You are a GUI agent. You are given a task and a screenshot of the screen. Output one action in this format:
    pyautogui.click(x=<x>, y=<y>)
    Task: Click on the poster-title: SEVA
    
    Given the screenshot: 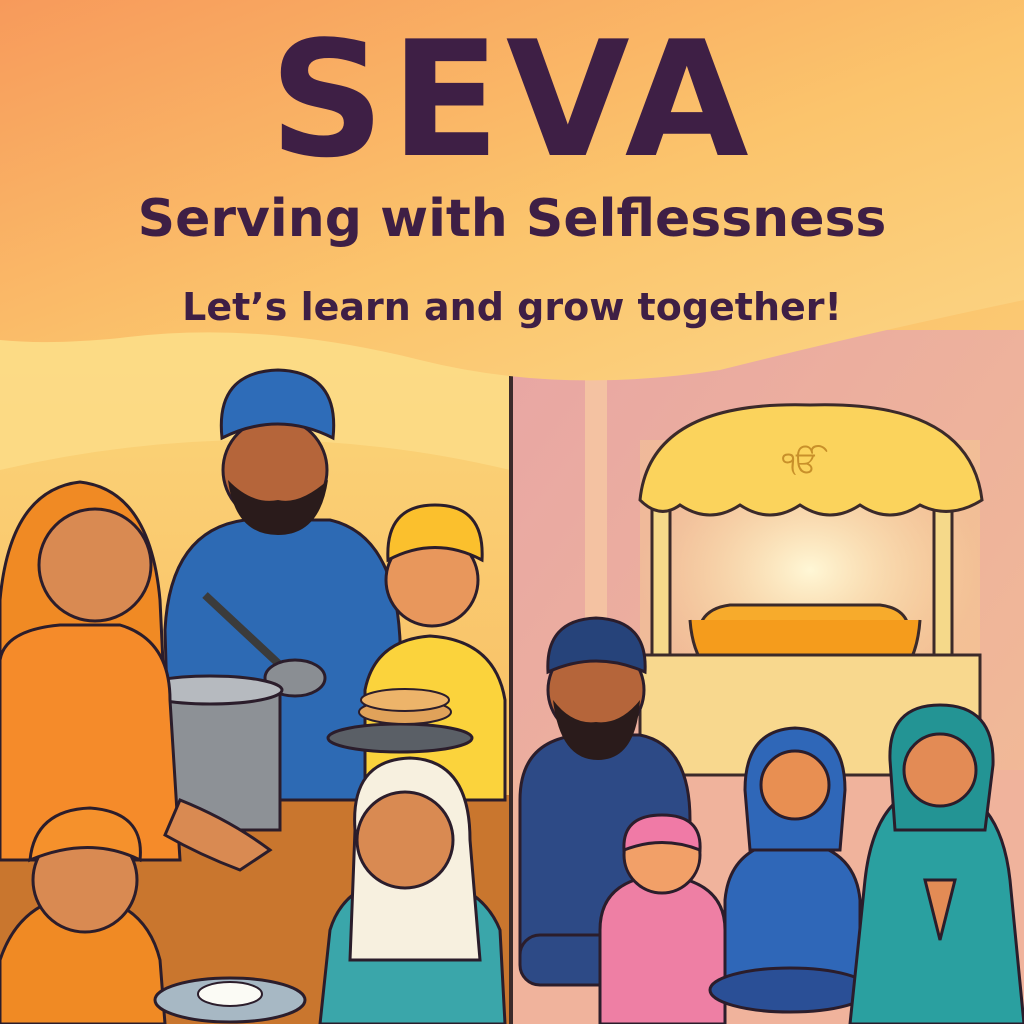 What is the action you would take?
    pyautogui.click(x=512, y=99)
    